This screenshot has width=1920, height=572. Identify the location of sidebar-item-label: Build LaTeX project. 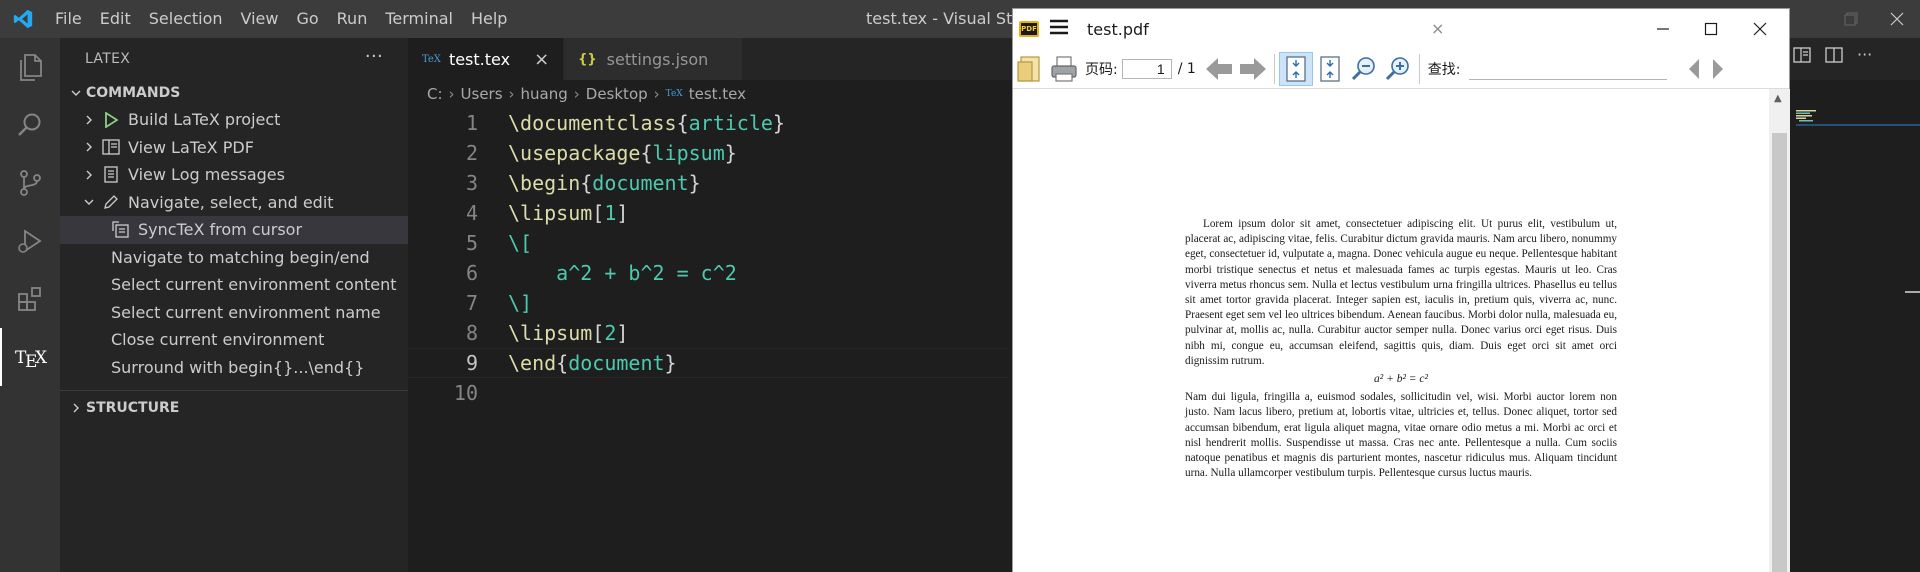
(204, 120).